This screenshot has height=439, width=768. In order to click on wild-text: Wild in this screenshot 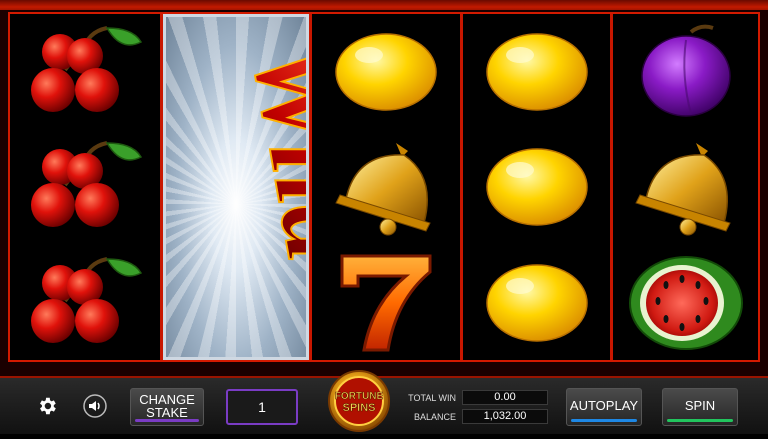, I will do `click(266, 152)`.